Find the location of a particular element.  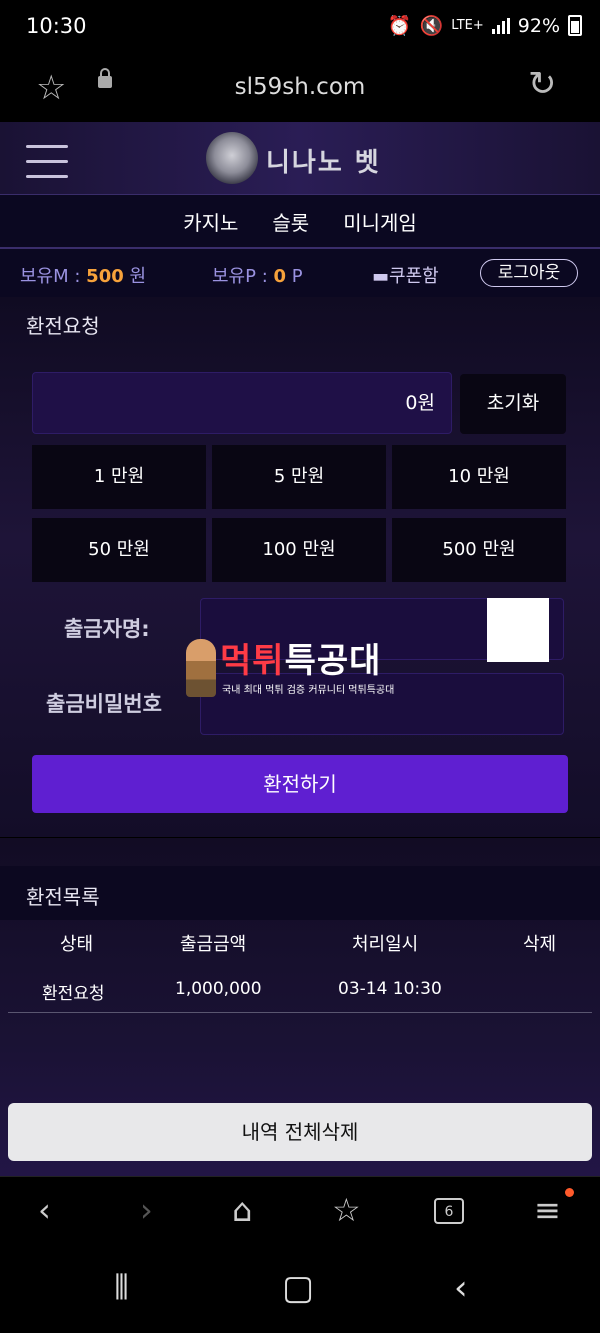

row-time: 03-14 10:30 is located at coordinates (390, 989).